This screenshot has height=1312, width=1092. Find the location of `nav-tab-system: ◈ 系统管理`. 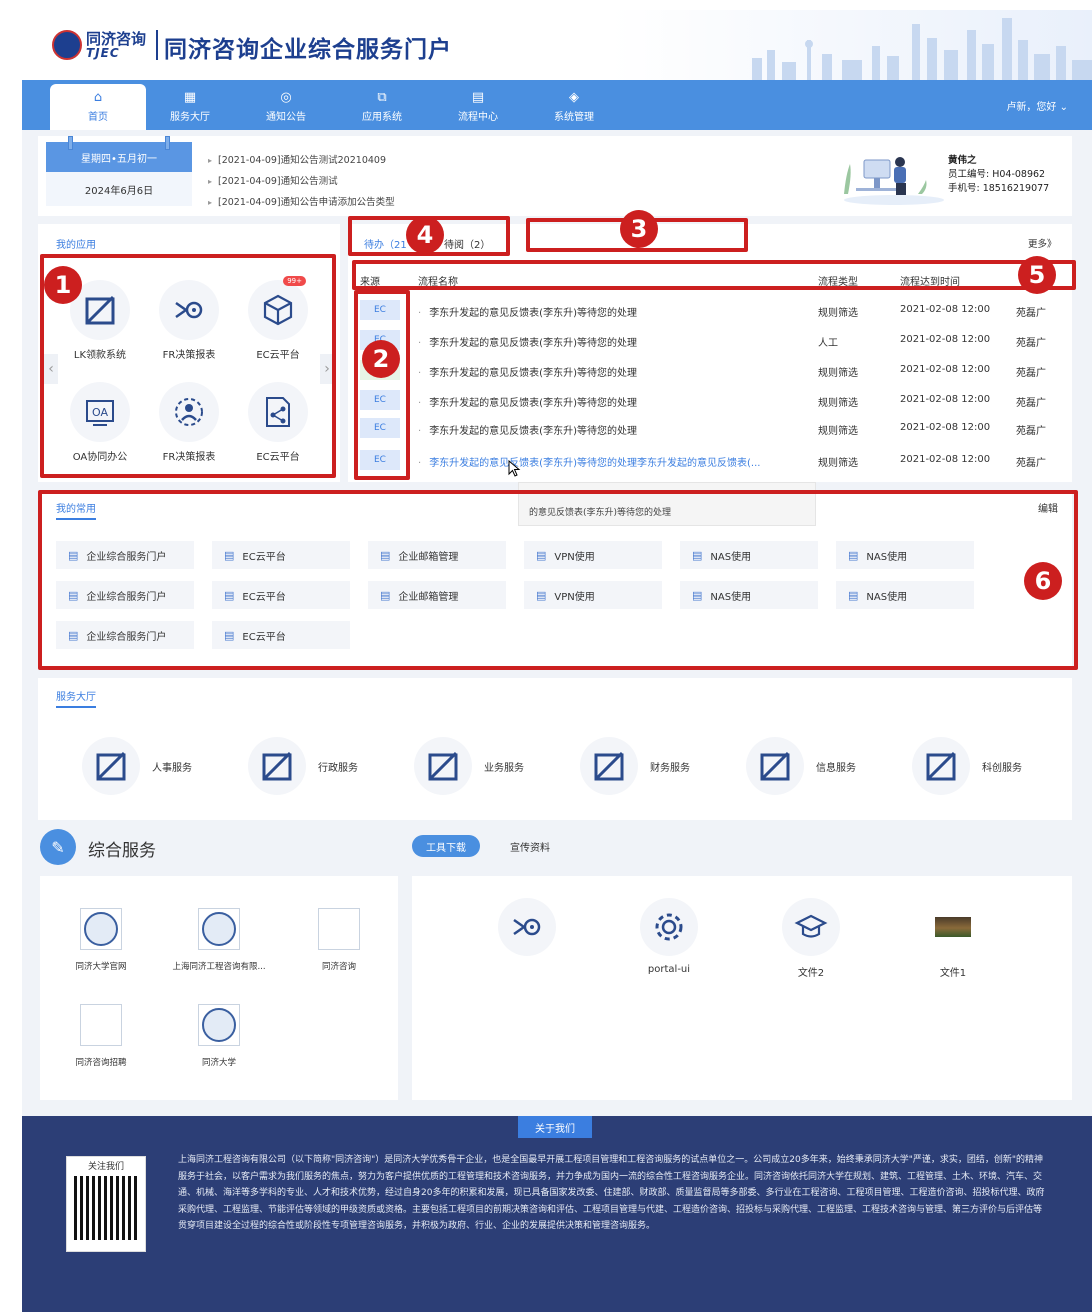

nav-tab-system: ◈ 系统管理 is located at coordinates (574, 107).